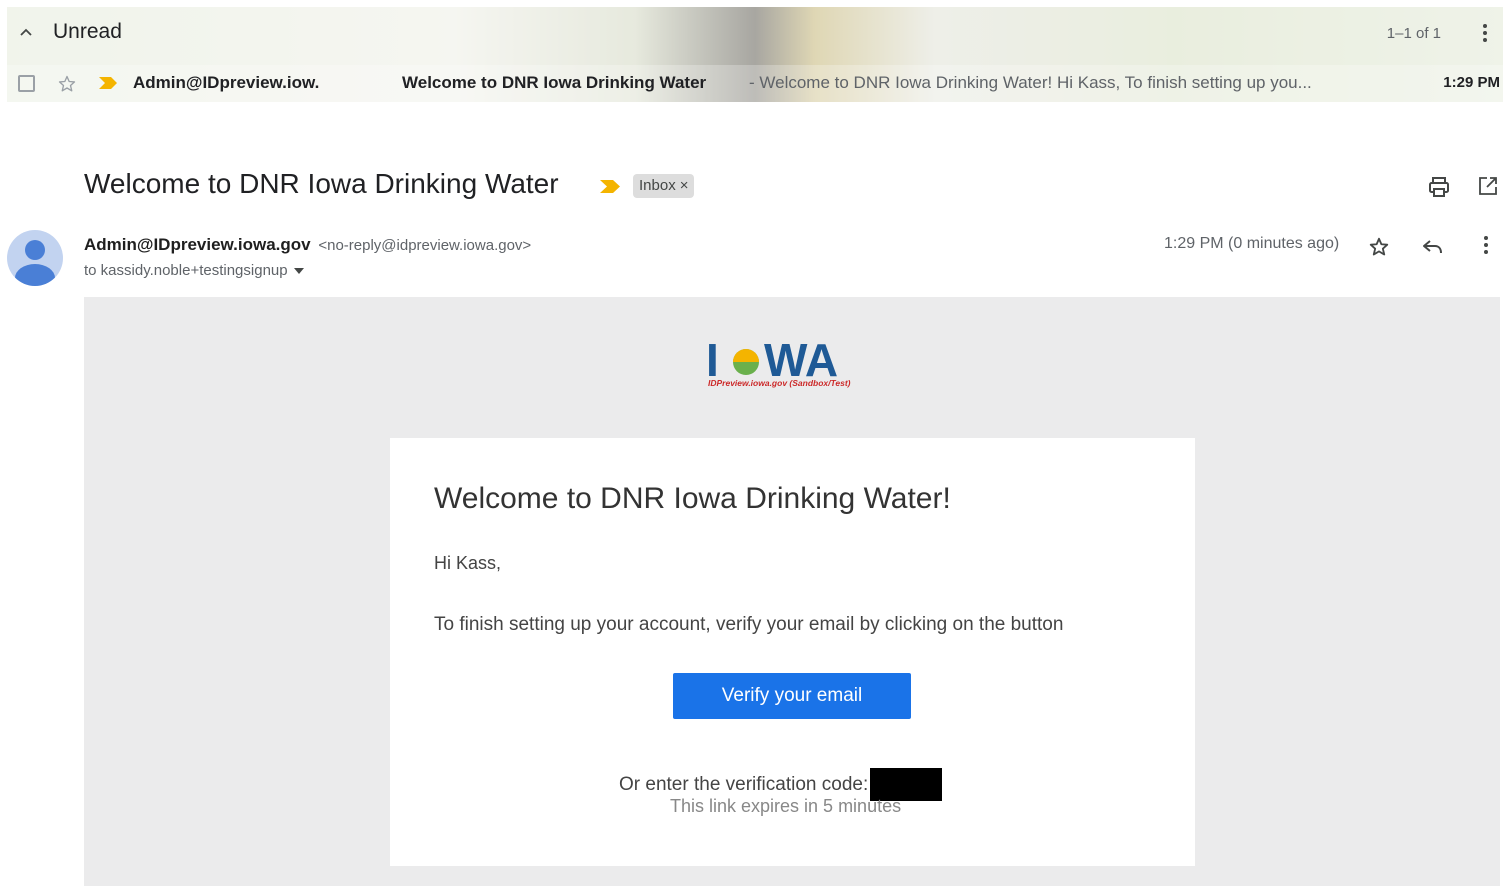  I want to click on verify-email-button: Verify your email, so click(792, 696).